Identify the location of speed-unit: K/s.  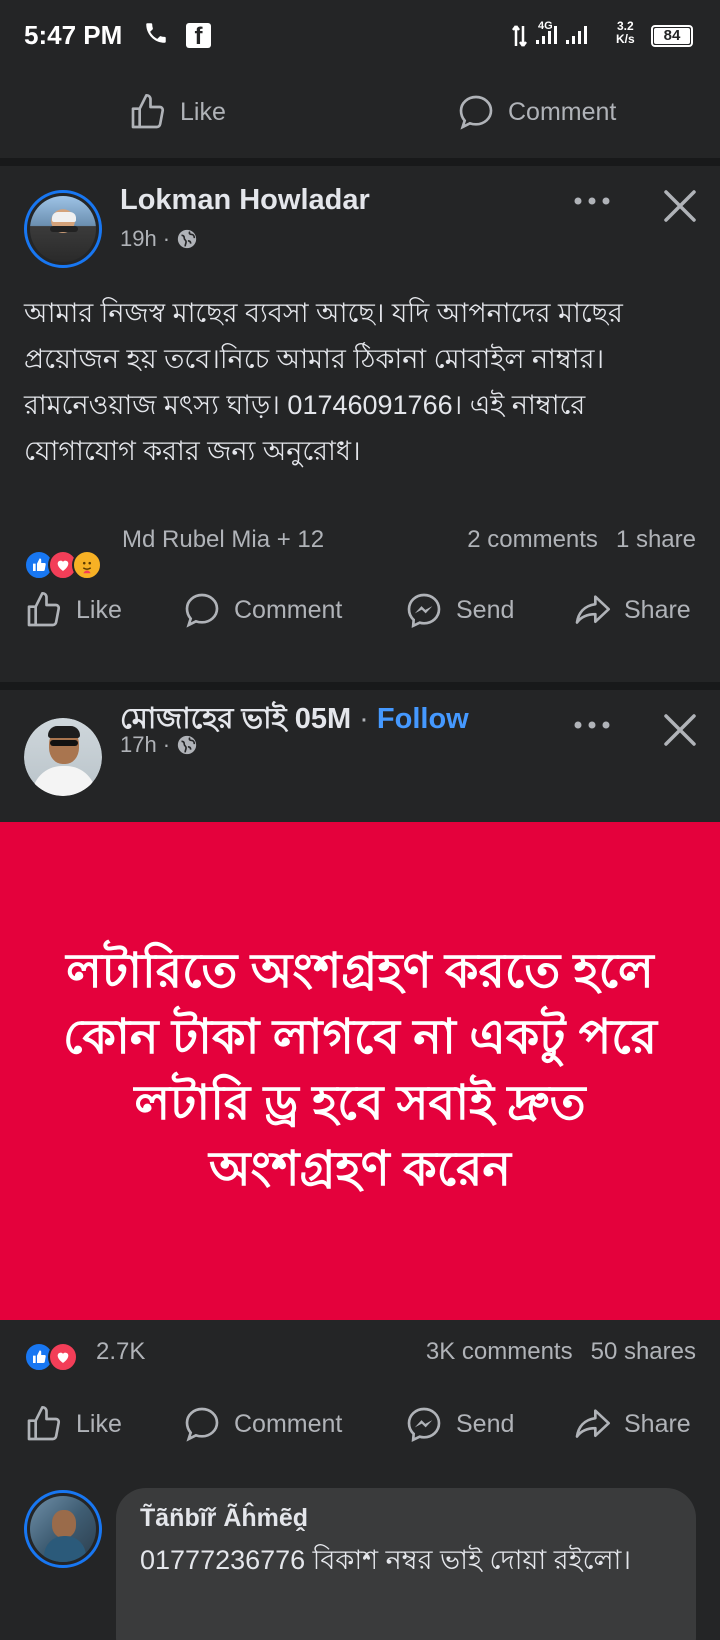
(625, 39).